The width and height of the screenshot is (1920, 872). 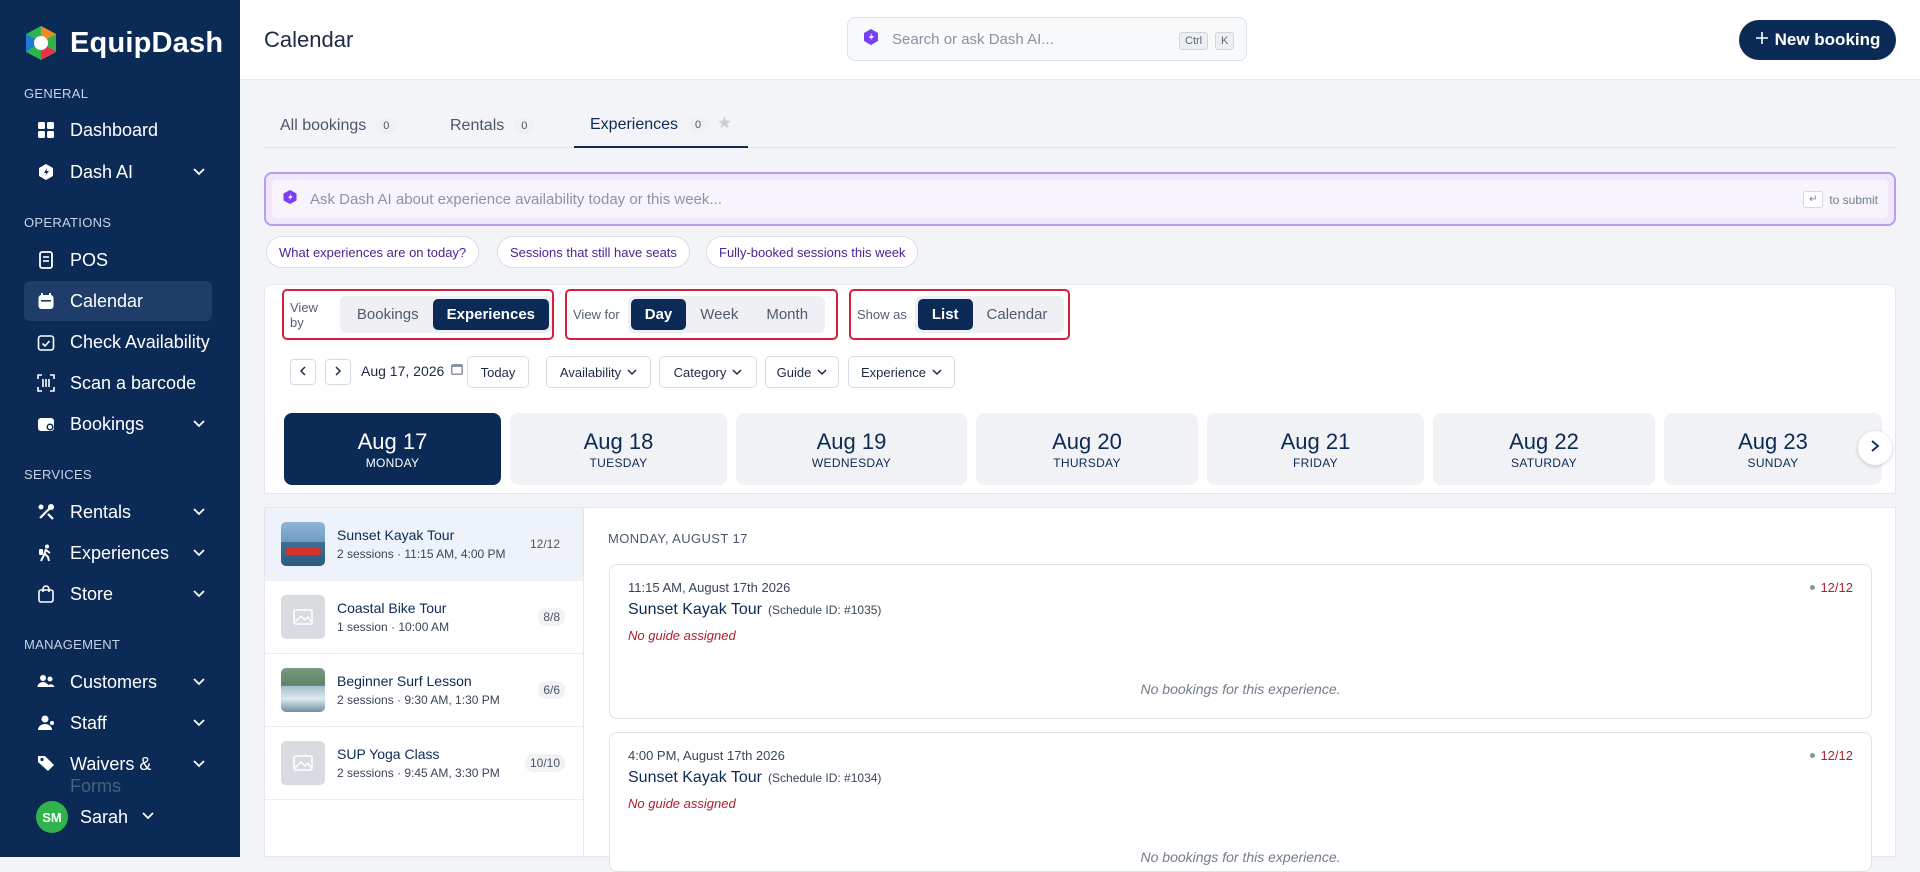 What do you see at coordinates (303, 372) in the screenshot?
I see `prev-date-button` at bounding box center [303, 372].